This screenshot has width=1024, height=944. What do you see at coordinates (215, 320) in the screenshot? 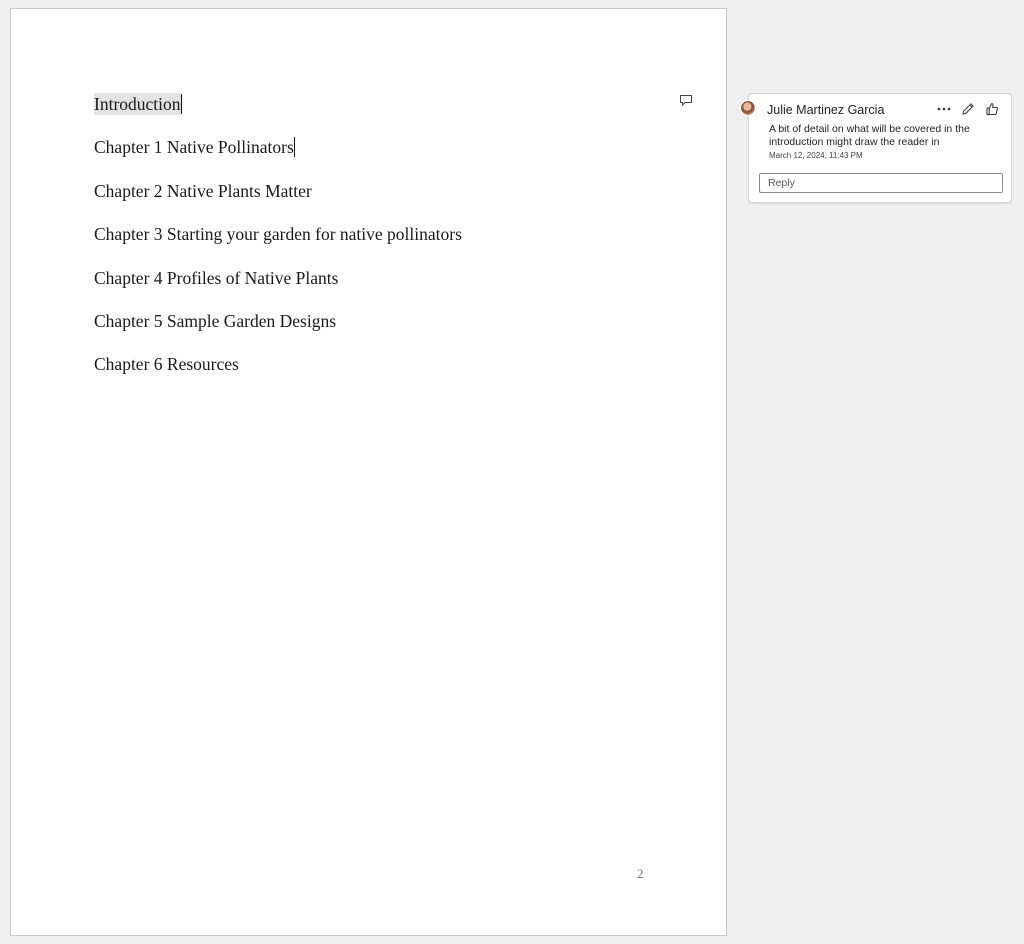
I see `doc-line-text: Chapter 5 Sample Garden Designs` at bounding box center [215, 320].